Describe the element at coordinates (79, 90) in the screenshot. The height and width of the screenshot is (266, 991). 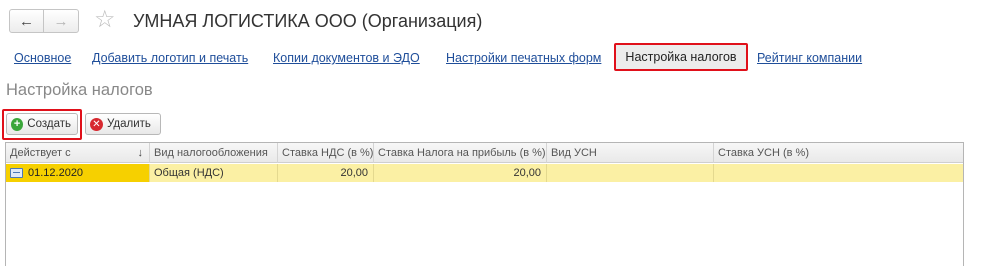
I see `section-title: Настройка налогов` at that location.